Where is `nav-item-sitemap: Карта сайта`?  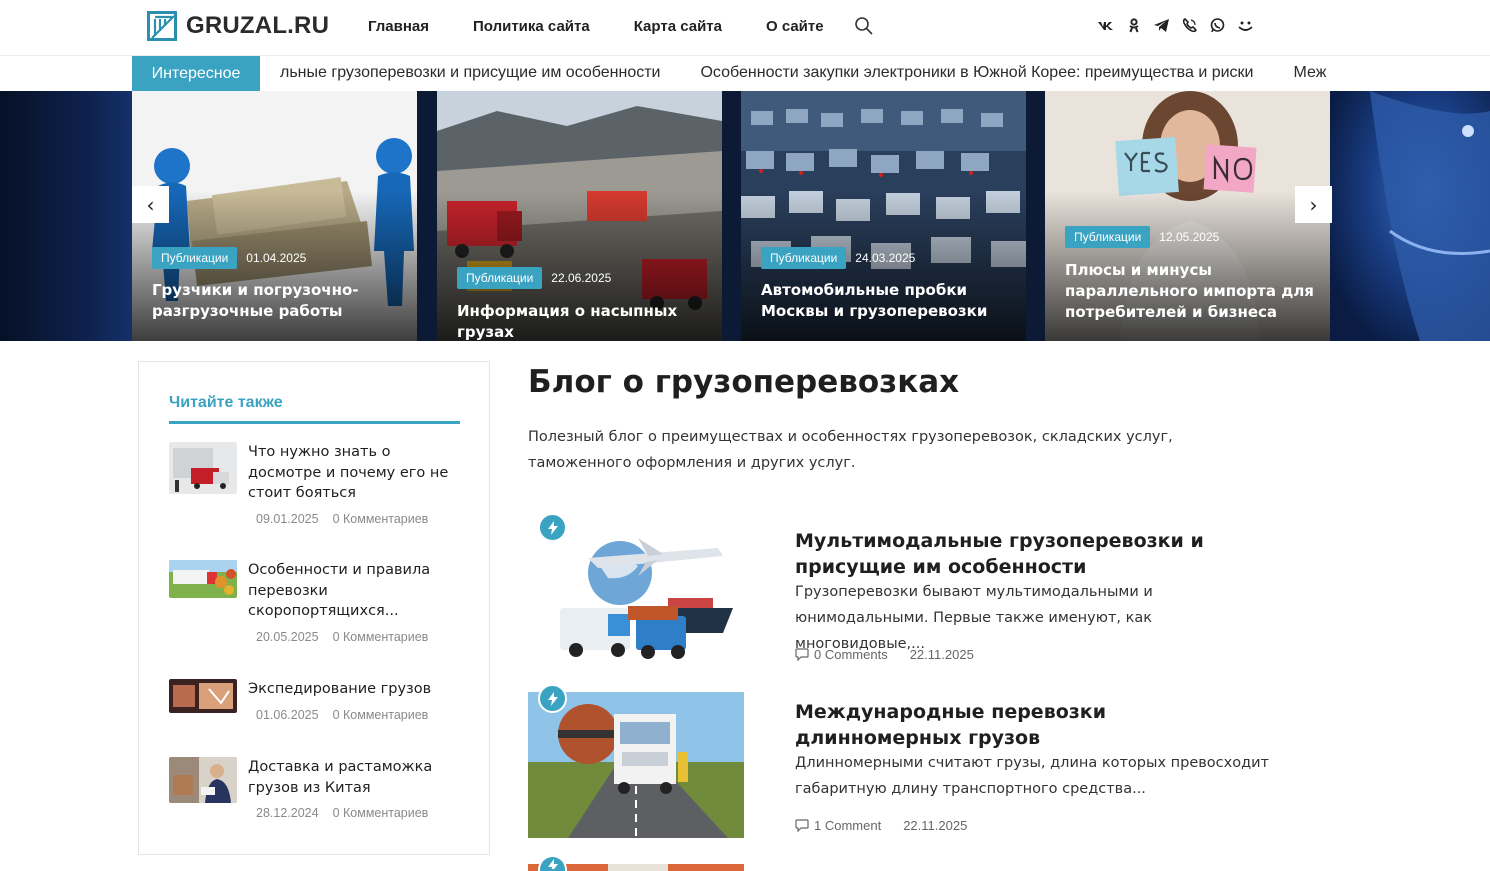 nav-item-sitemap: Карта сайта is located at coordinates (678, 26).